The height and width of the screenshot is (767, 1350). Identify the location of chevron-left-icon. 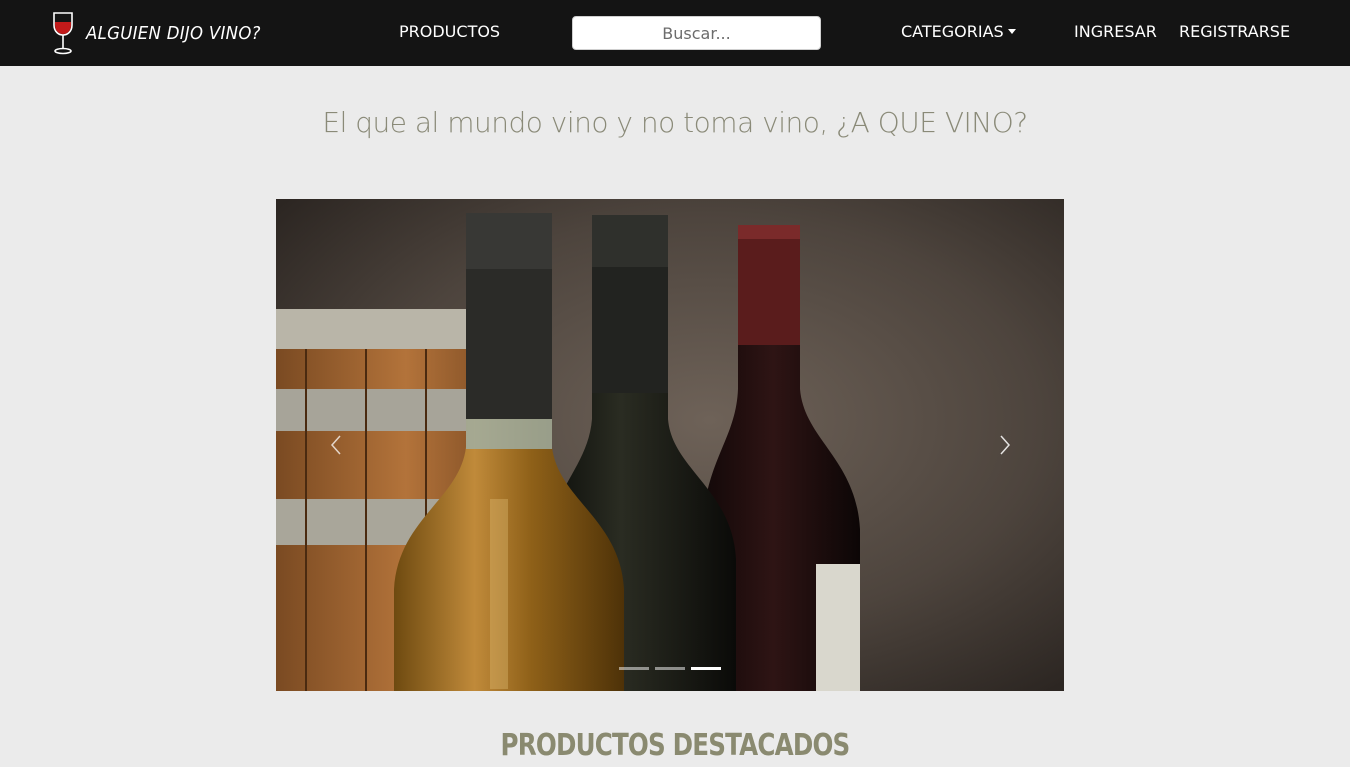
(335, 445).